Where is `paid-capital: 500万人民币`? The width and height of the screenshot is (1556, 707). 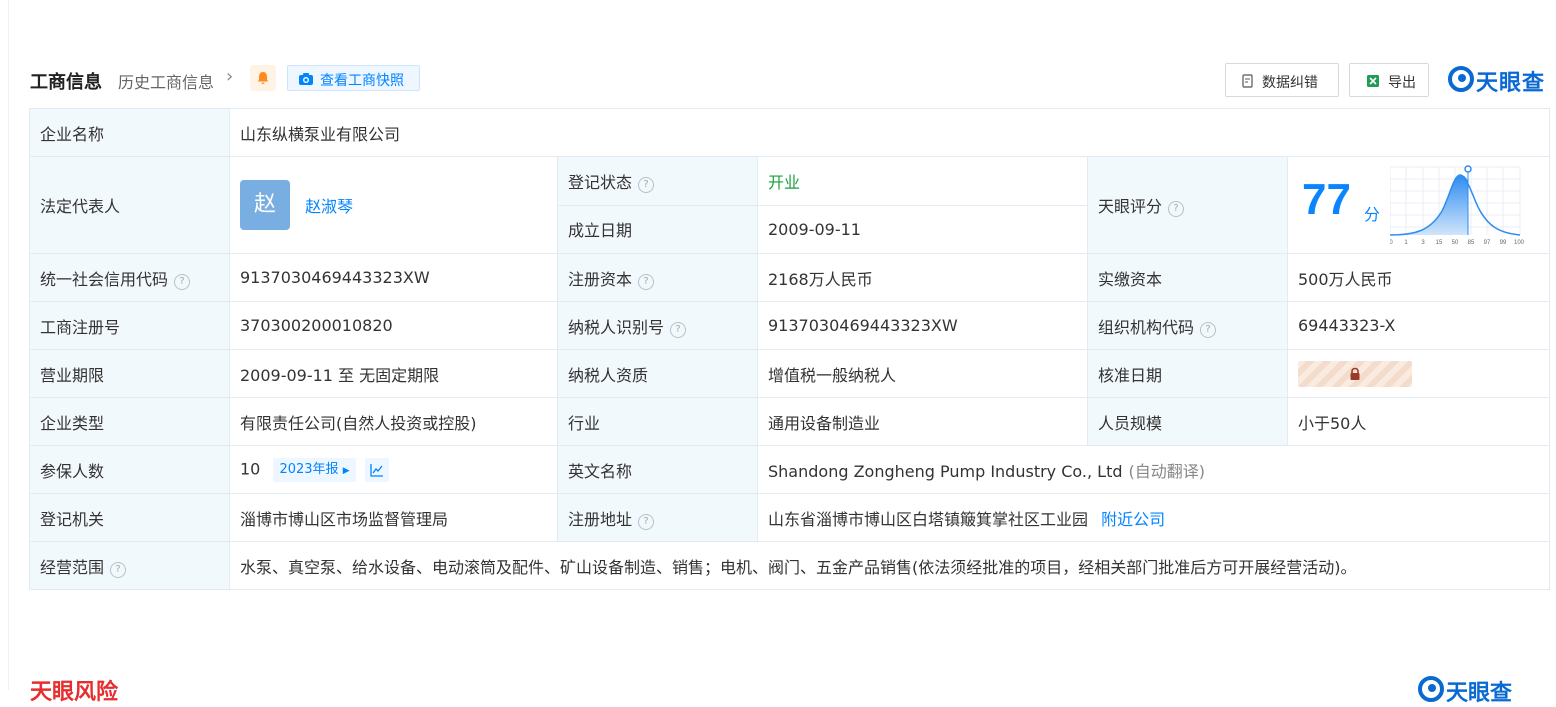 paid-capital: 500万人民币 is located at coordinates (1418, 277).